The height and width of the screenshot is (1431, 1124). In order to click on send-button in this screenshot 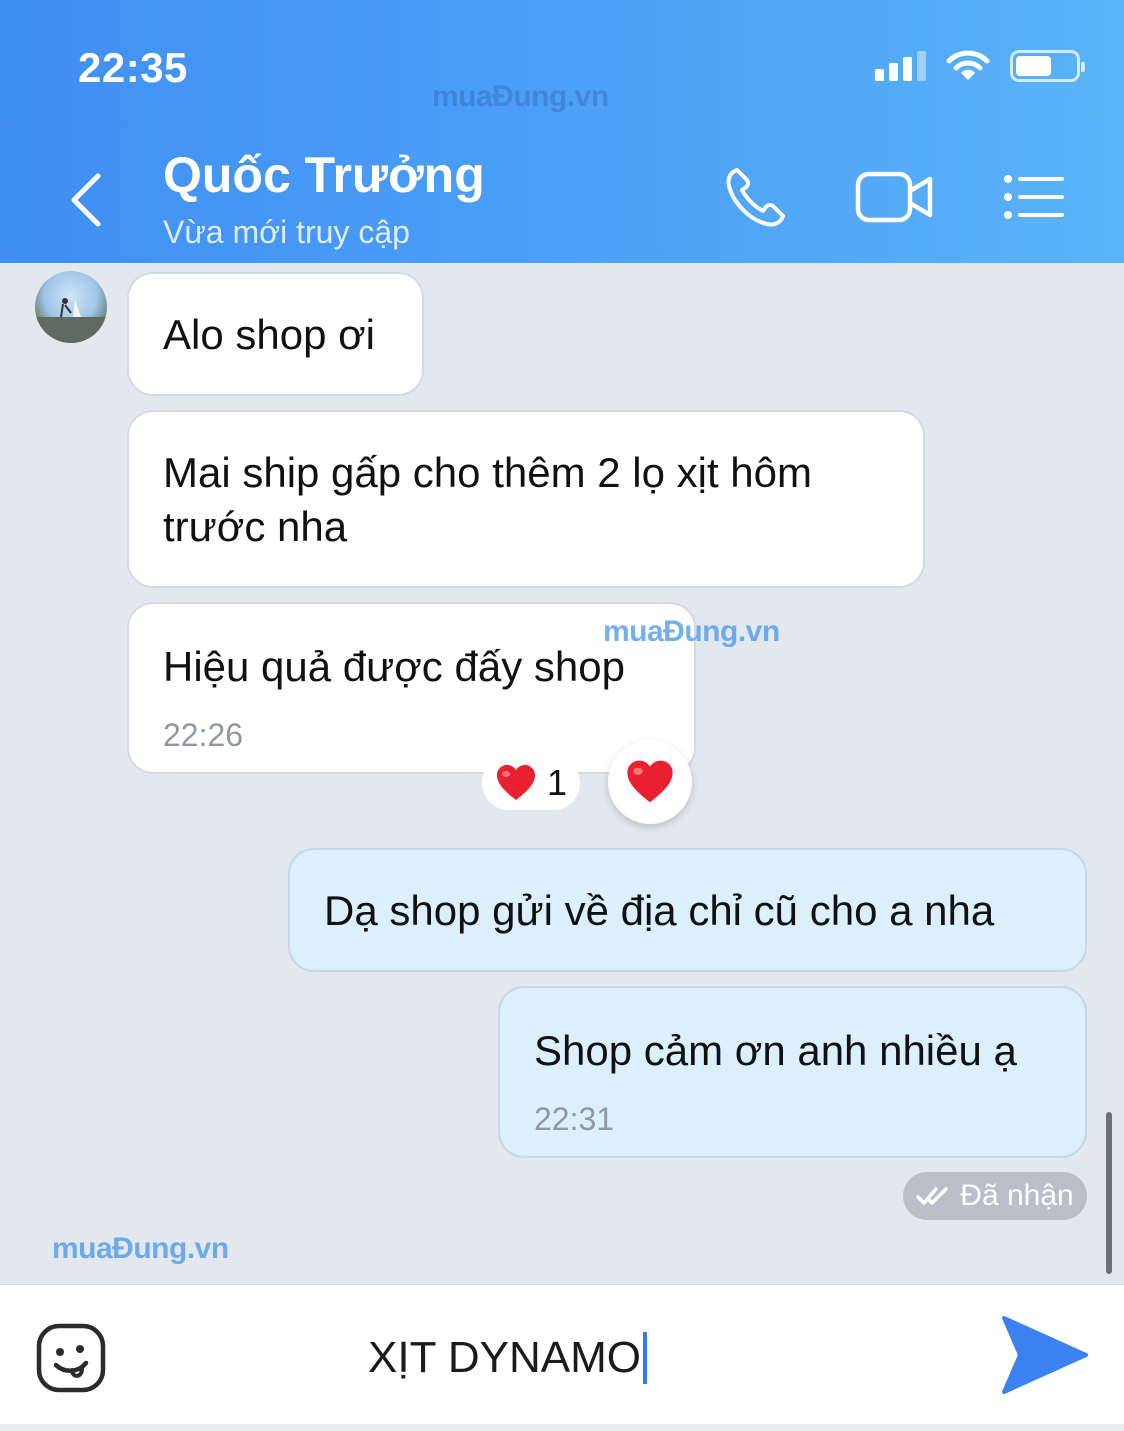, I will do `click(1045, 1355)`.